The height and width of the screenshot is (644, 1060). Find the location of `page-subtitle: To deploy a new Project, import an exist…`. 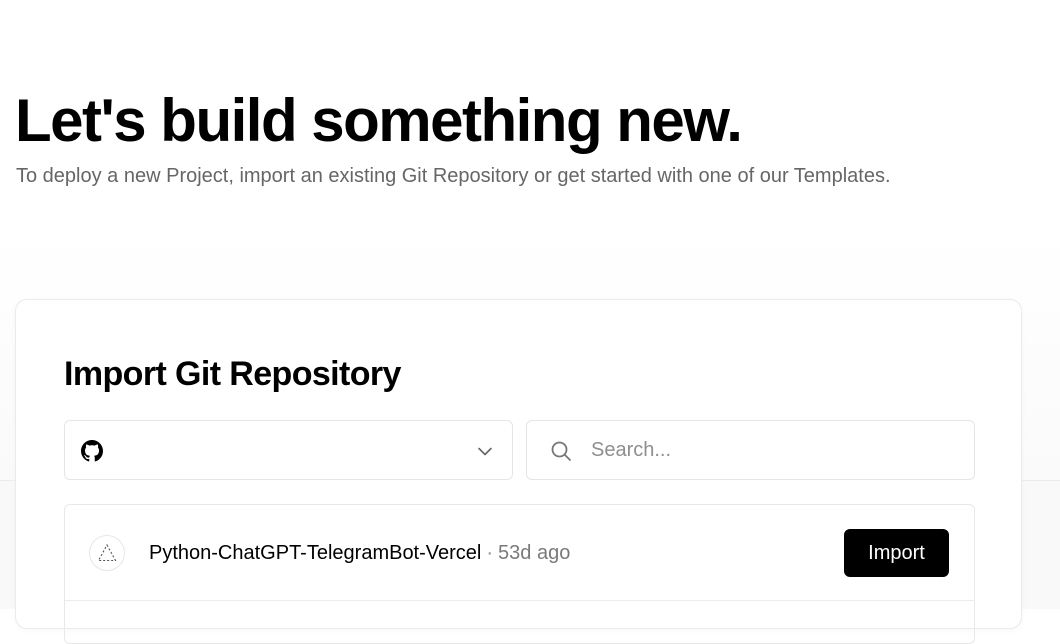

page-subtitle: To deploy a new Project, import an exist… is located at coordinates (453, 176).